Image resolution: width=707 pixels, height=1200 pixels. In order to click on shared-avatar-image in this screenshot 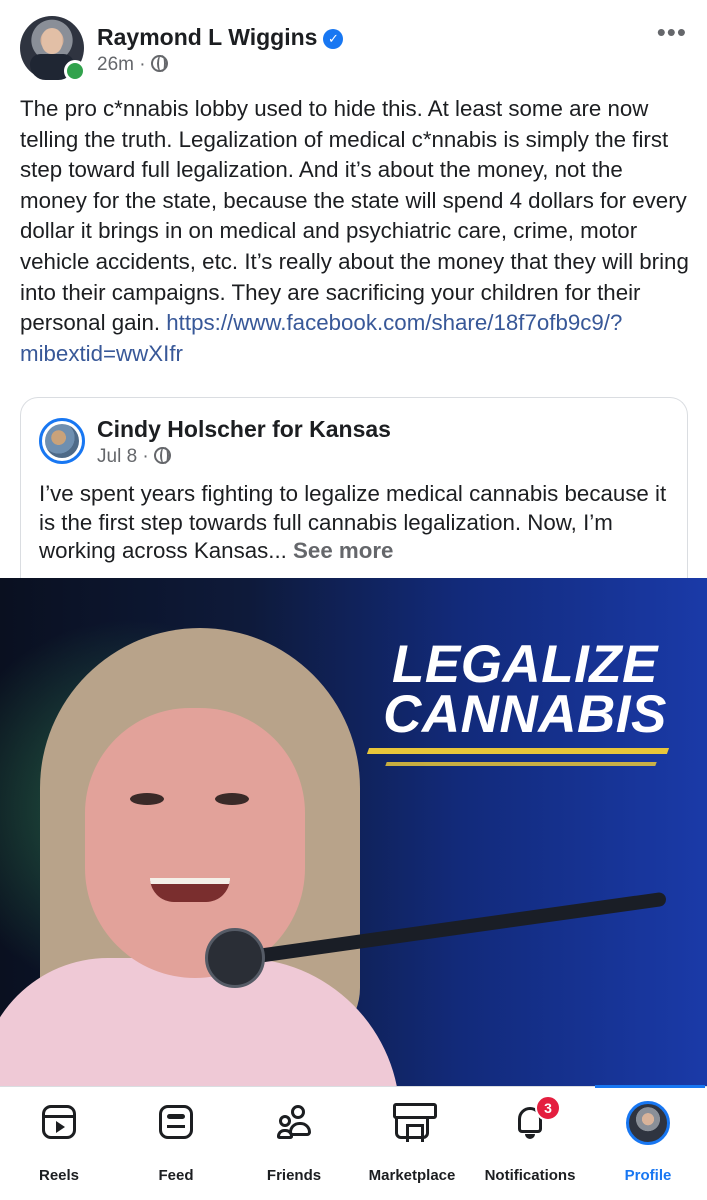, I will do `click(62, 441)`.